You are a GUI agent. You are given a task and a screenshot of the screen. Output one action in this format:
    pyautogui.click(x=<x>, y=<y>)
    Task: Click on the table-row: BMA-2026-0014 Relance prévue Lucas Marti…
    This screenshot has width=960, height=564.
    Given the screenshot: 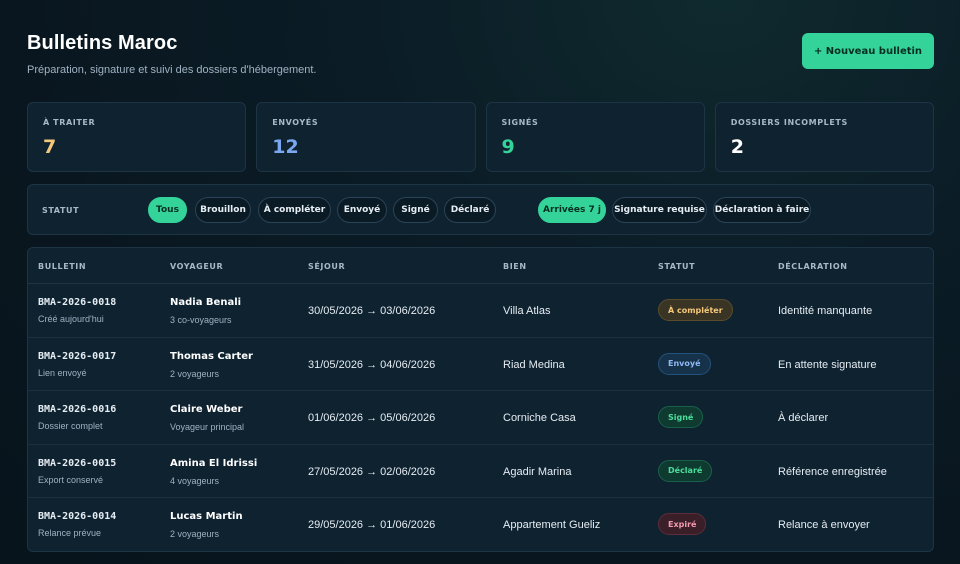 What is the action you would take?
    pyautogui.click(x=480, y=524)
    